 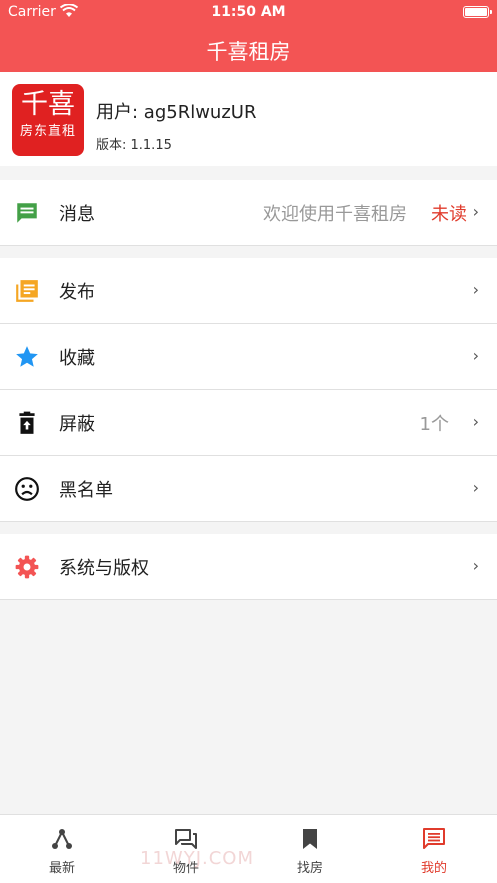 I want to click on profile-section: 千喜 房东直租 用户: ag5RlwuzUR 版本: 1.1.15, so click(x=248, y=119).